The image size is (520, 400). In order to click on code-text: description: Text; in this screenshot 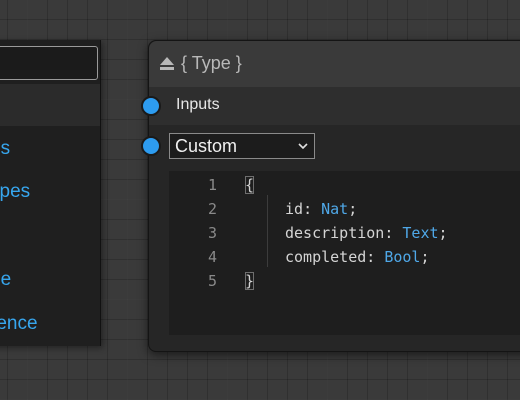, I will do `click(366, 233)`.